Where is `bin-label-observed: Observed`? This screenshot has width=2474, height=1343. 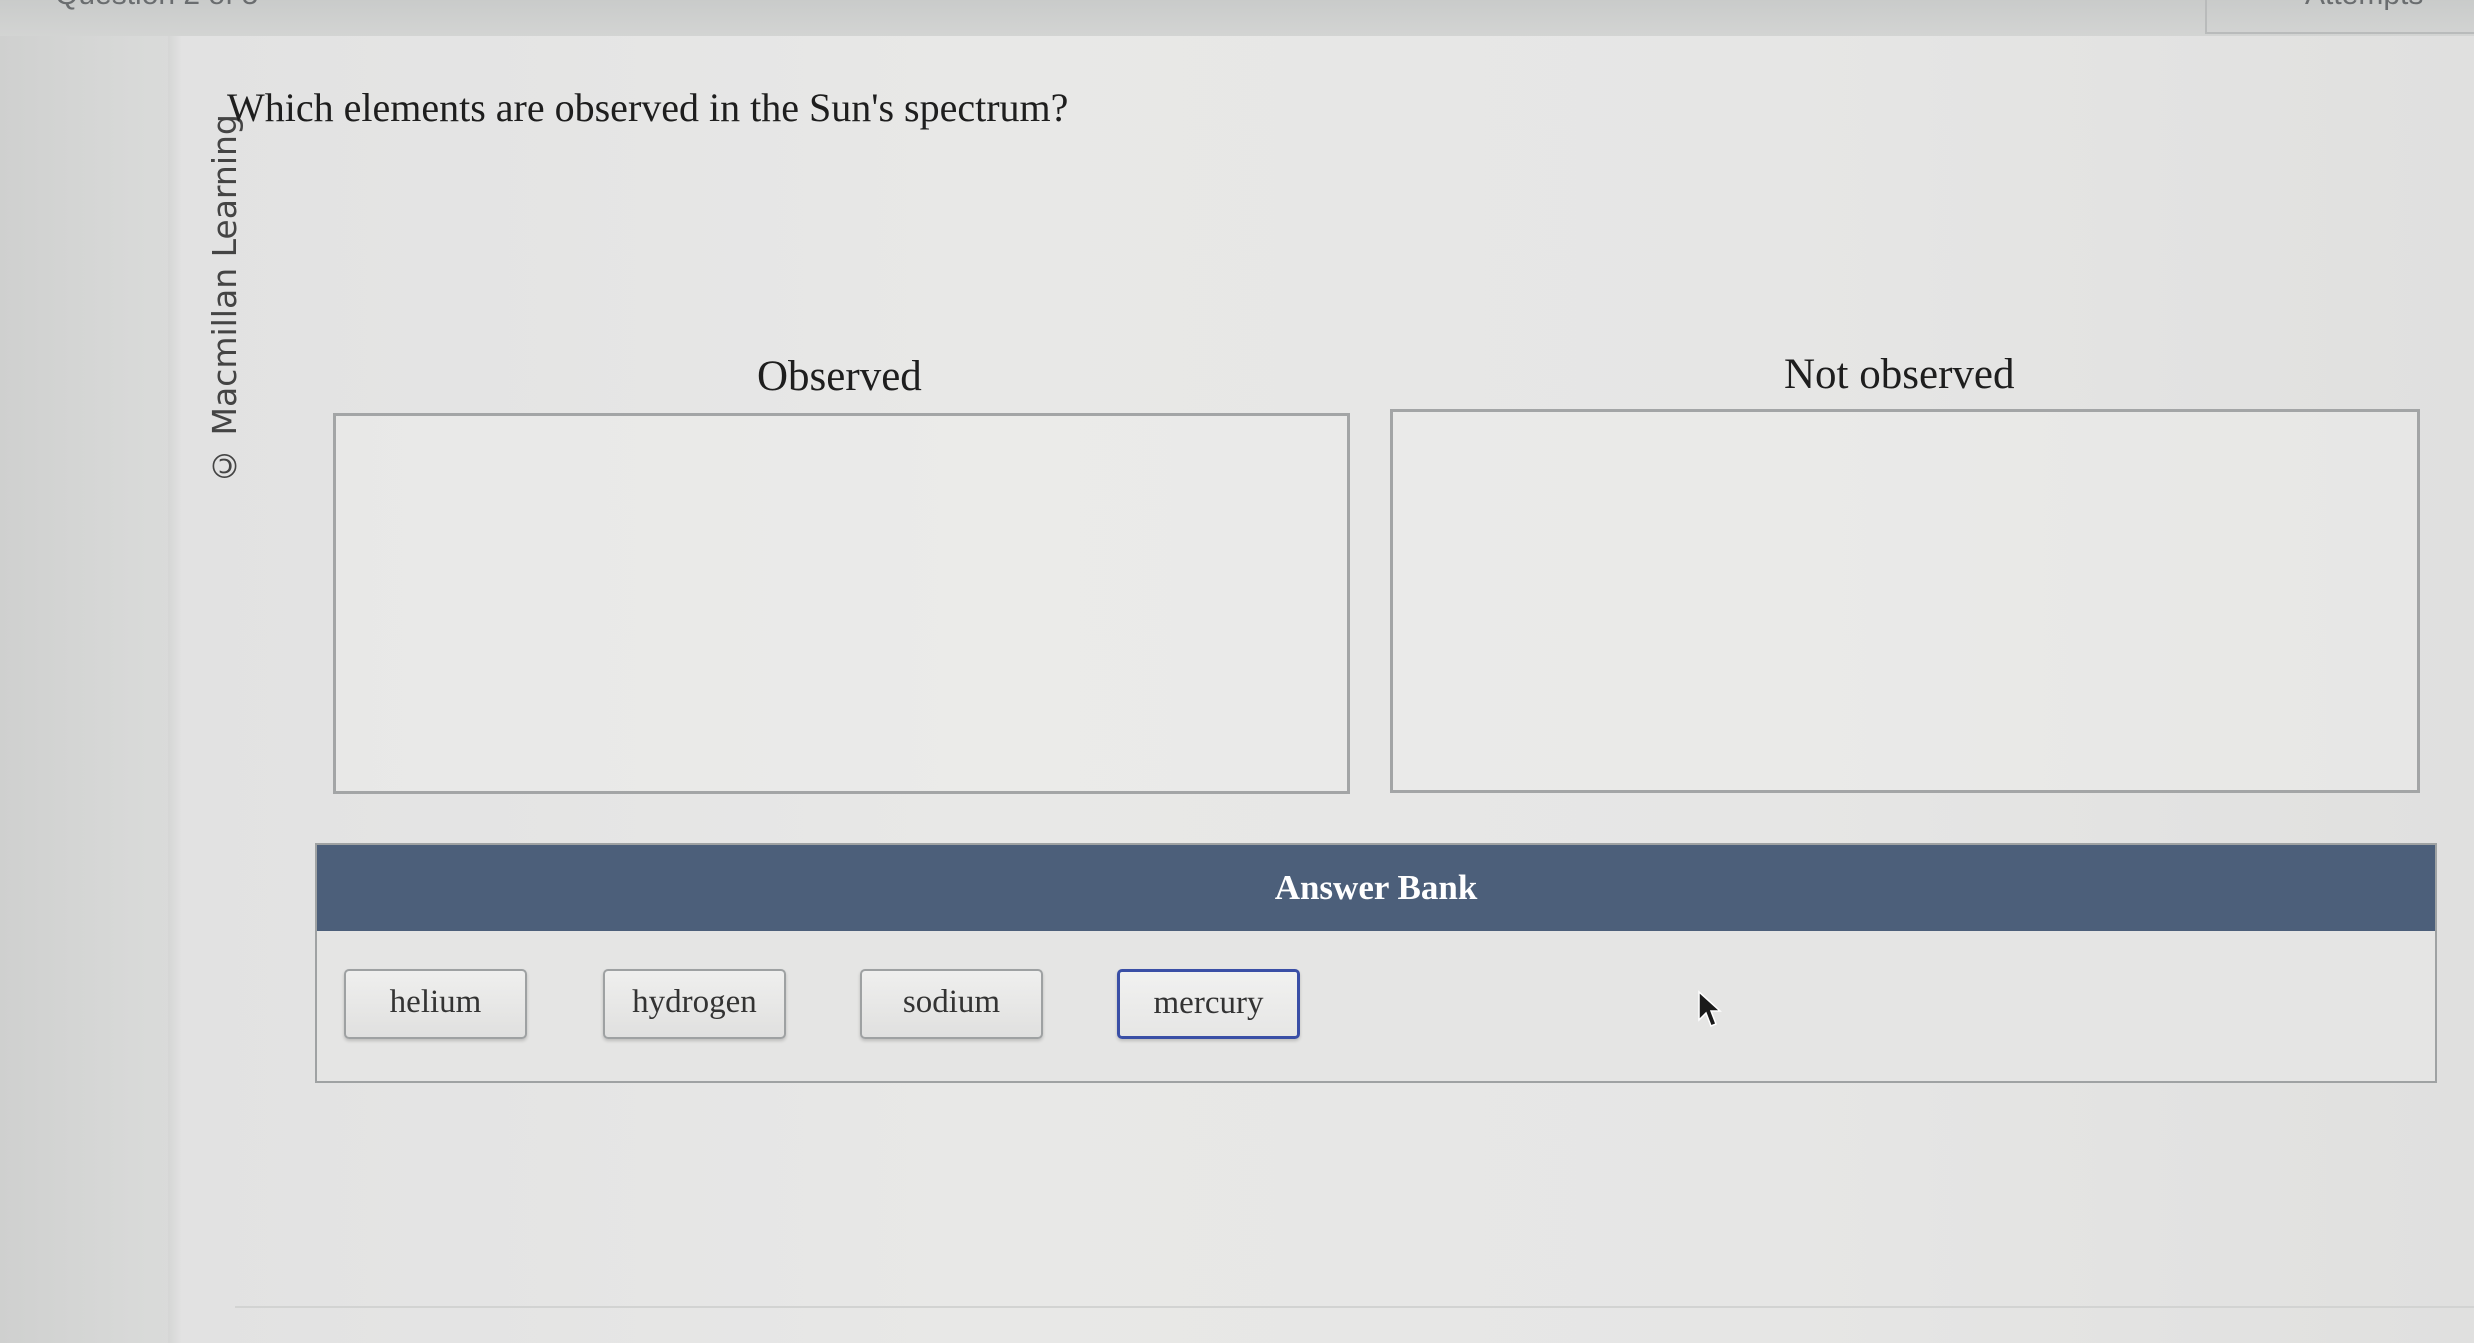 bin-label-observed: Observed is located at coordinates (839, 376).